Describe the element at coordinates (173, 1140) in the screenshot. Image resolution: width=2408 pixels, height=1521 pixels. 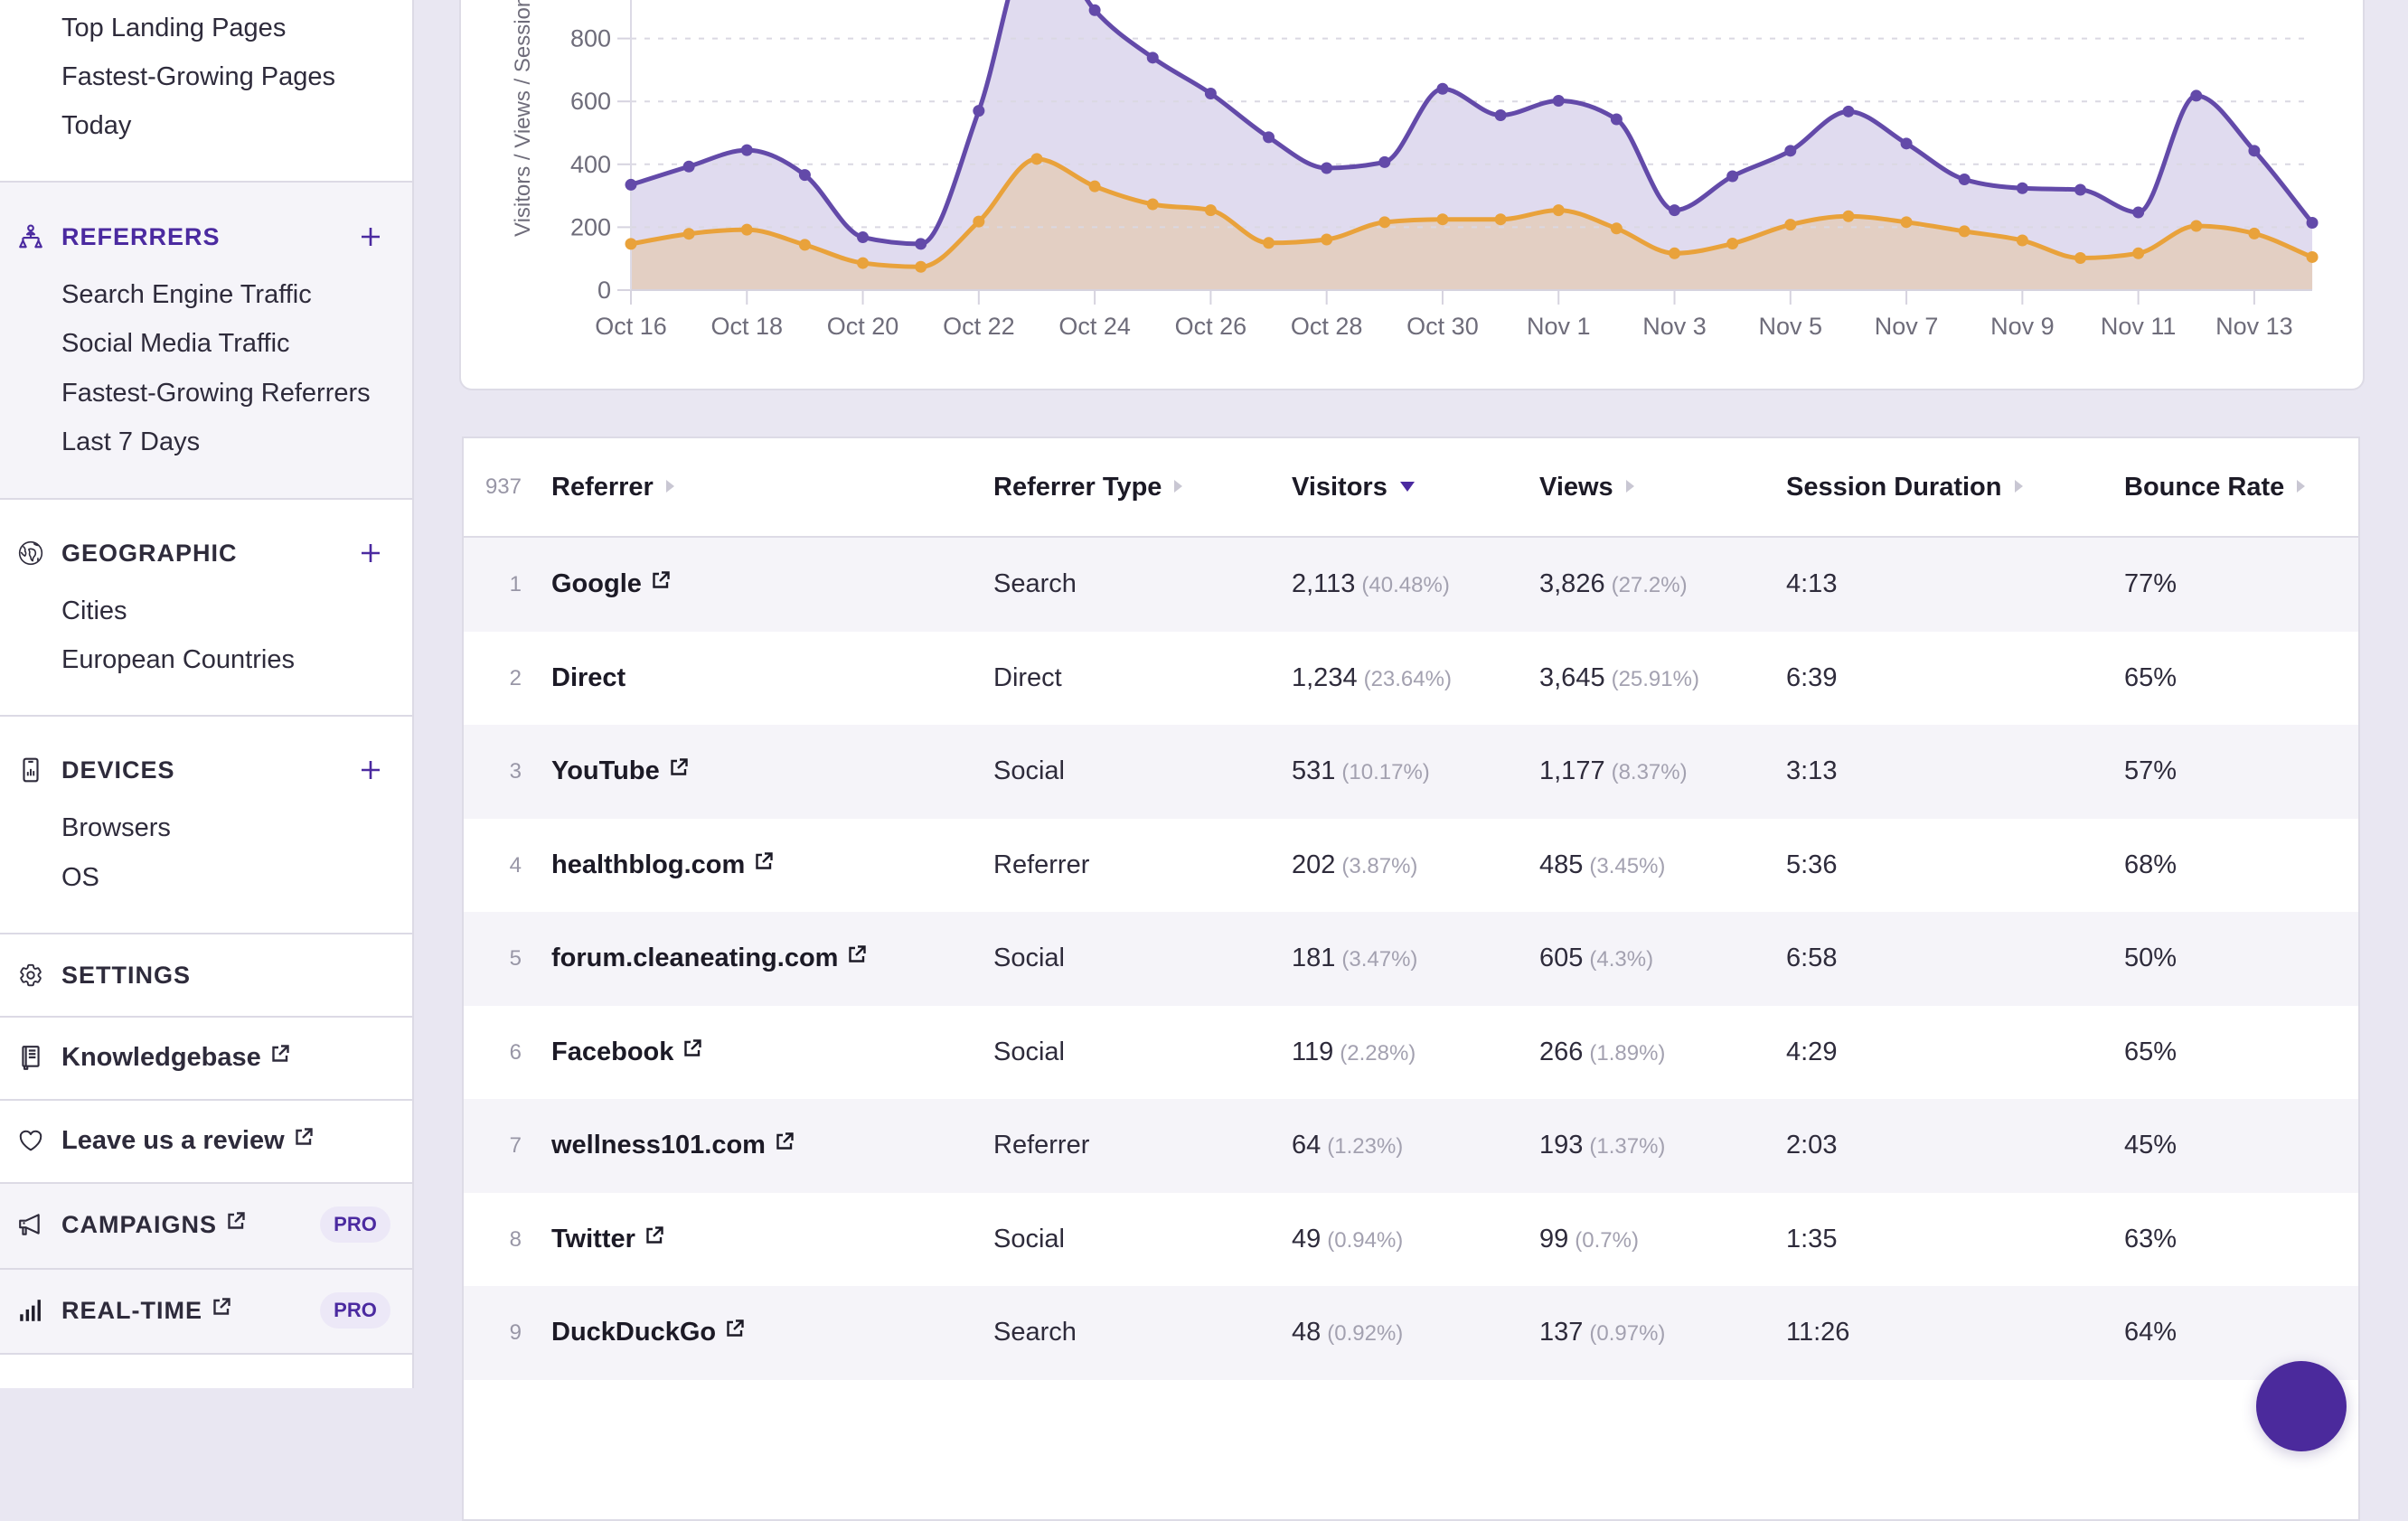
I see `leave-review-label: Leave us a review` at that location.